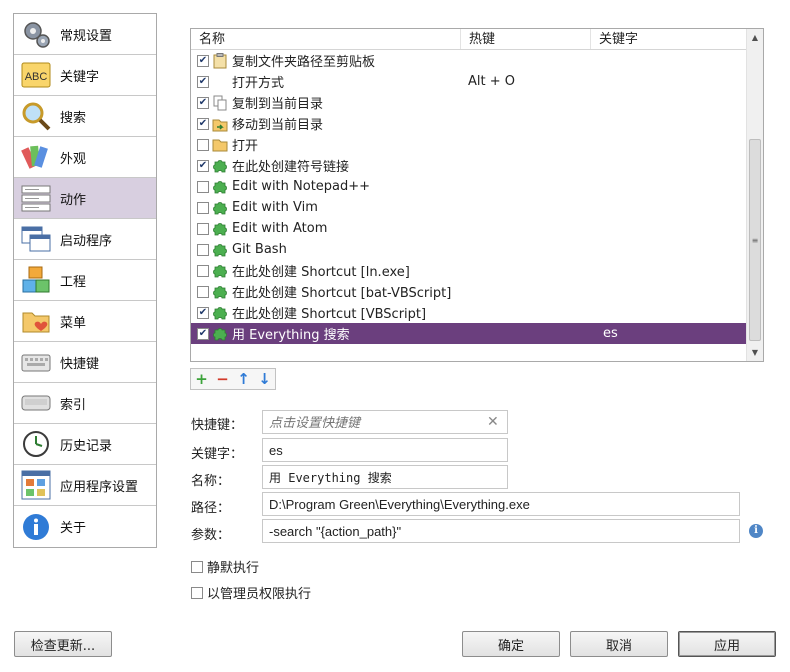 The image size is (790, 672). What do you see at coordinates (36, 444) in the screenshot?
I see `clock-icon` at bounding box center [36, 444].